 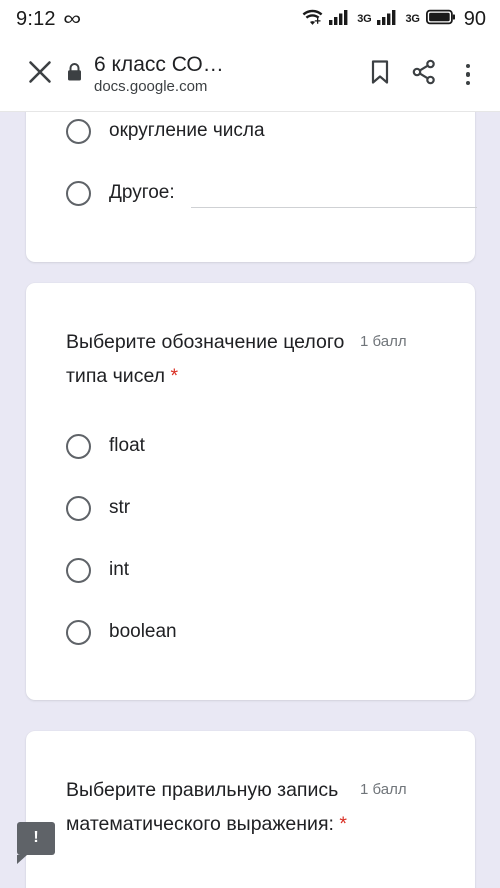 I want to click on sim2-signal-bars-icon, so click(x=388, y=19).